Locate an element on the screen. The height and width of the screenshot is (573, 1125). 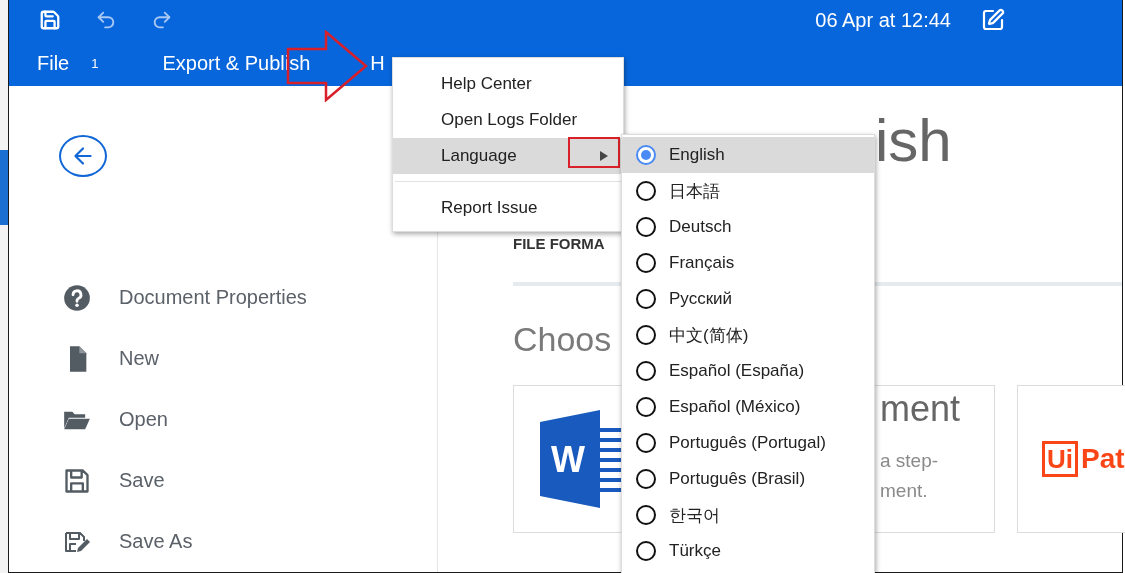
language-label: Français is located at coordinates (702, 263).